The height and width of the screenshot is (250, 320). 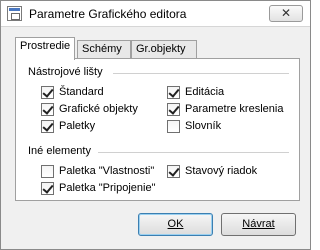 I want to click on checkbox-label: Editácia, so click(x=205, y=92).